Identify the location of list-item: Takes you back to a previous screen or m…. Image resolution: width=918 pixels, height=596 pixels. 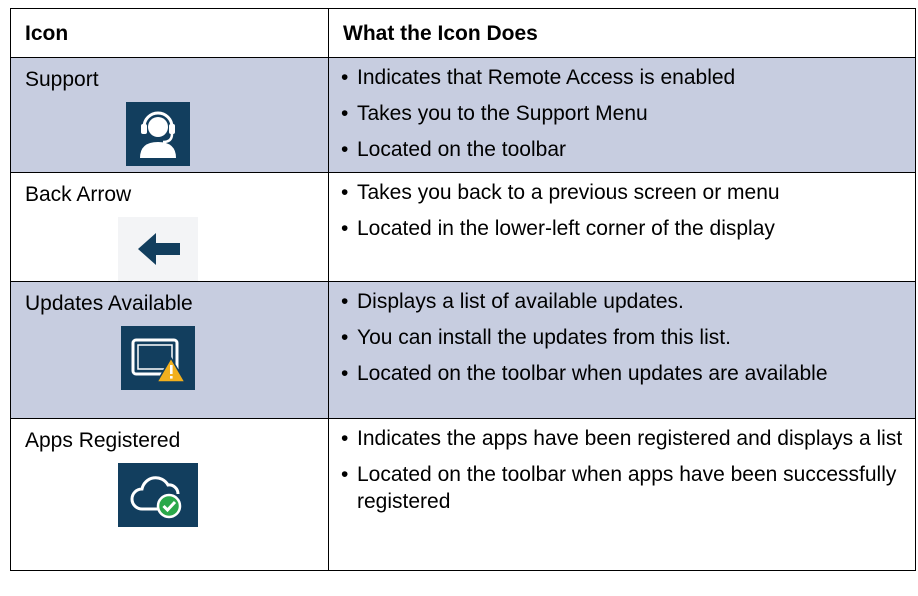
(622, 192).